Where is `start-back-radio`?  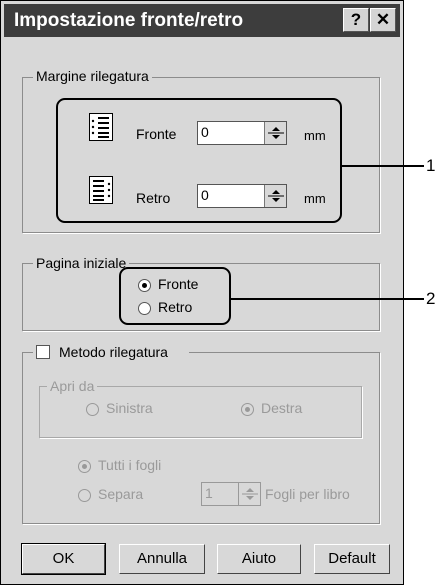 start-back-radio is located at coordinates (144, 308).